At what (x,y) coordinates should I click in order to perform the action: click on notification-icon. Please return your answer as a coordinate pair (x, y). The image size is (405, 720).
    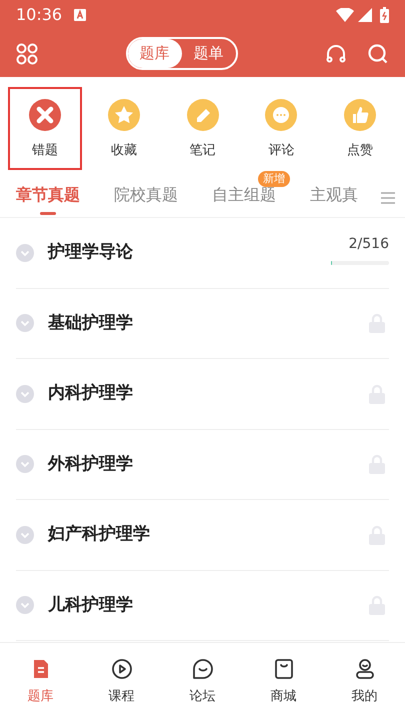
    Looking at the image, I should click on (80, 15).